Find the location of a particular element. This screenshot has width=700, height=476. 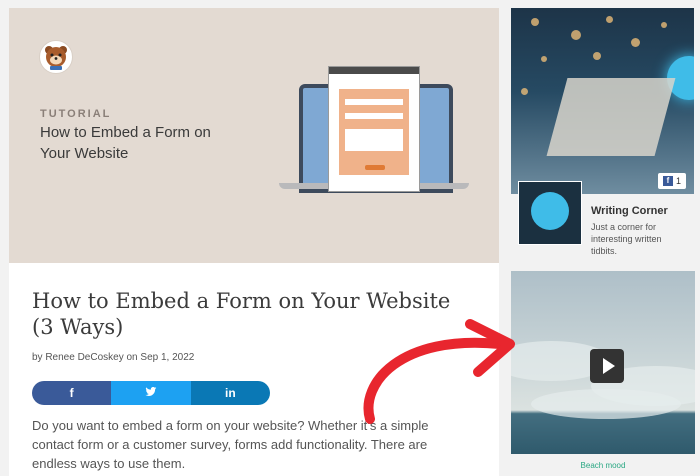

like-count: 1 is located at coordinates (678, 181).